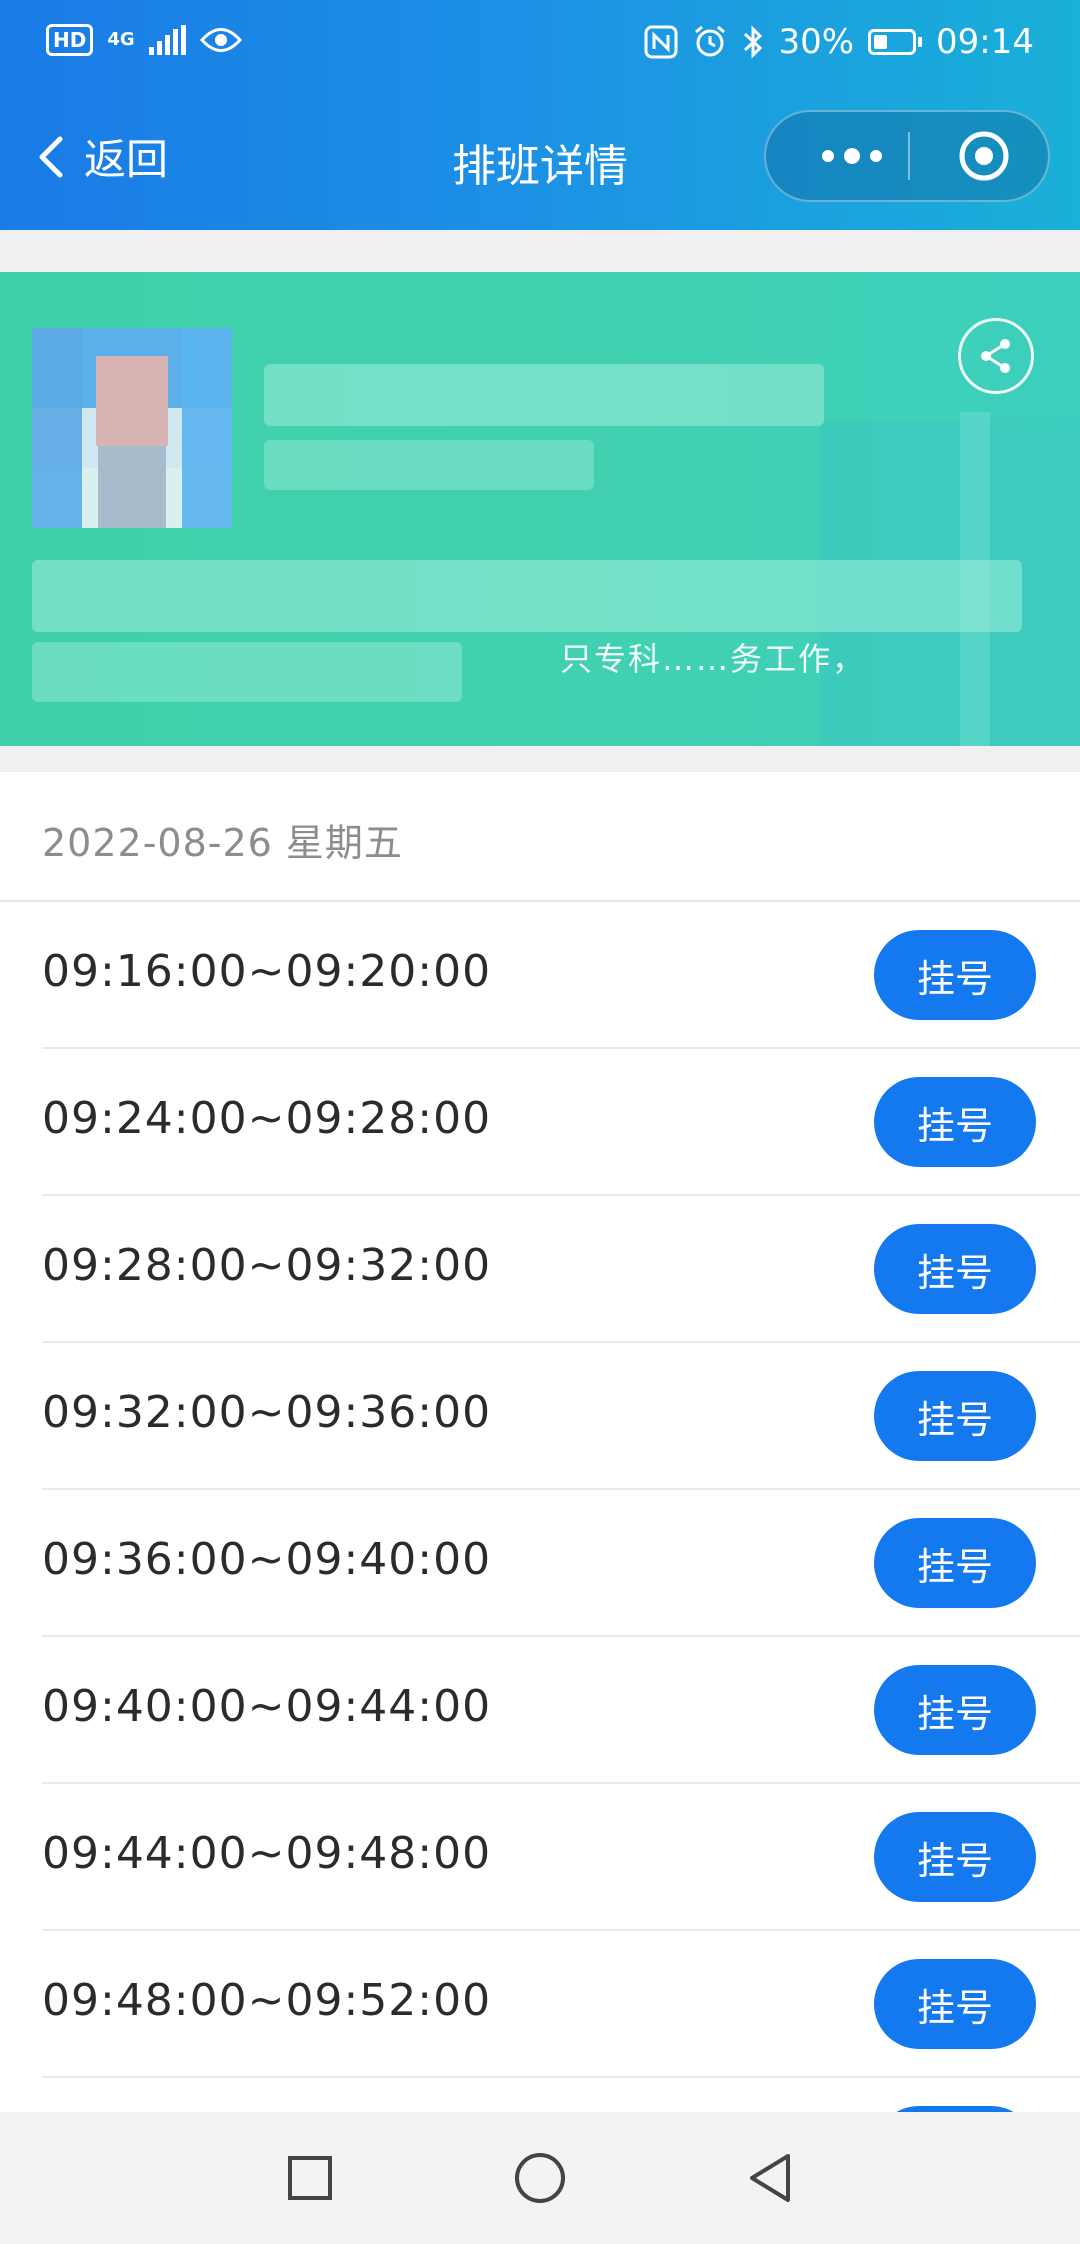 The height and width of the screenshot is (2244, 1080). I want to click on nav-bar: 返回 排班详情, so click(540, 159).